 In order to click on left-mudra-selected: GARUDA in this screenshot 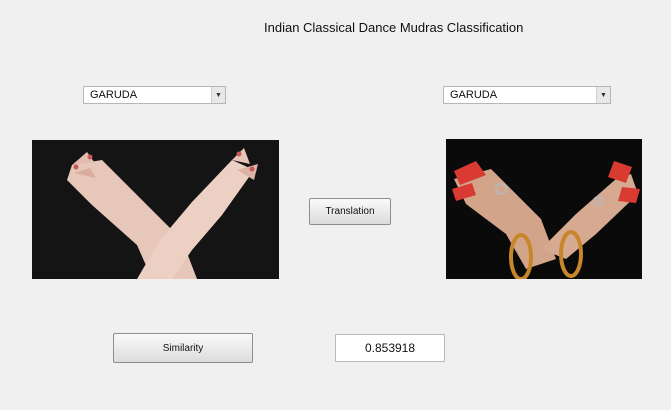, I will do `click(114, 95)`.